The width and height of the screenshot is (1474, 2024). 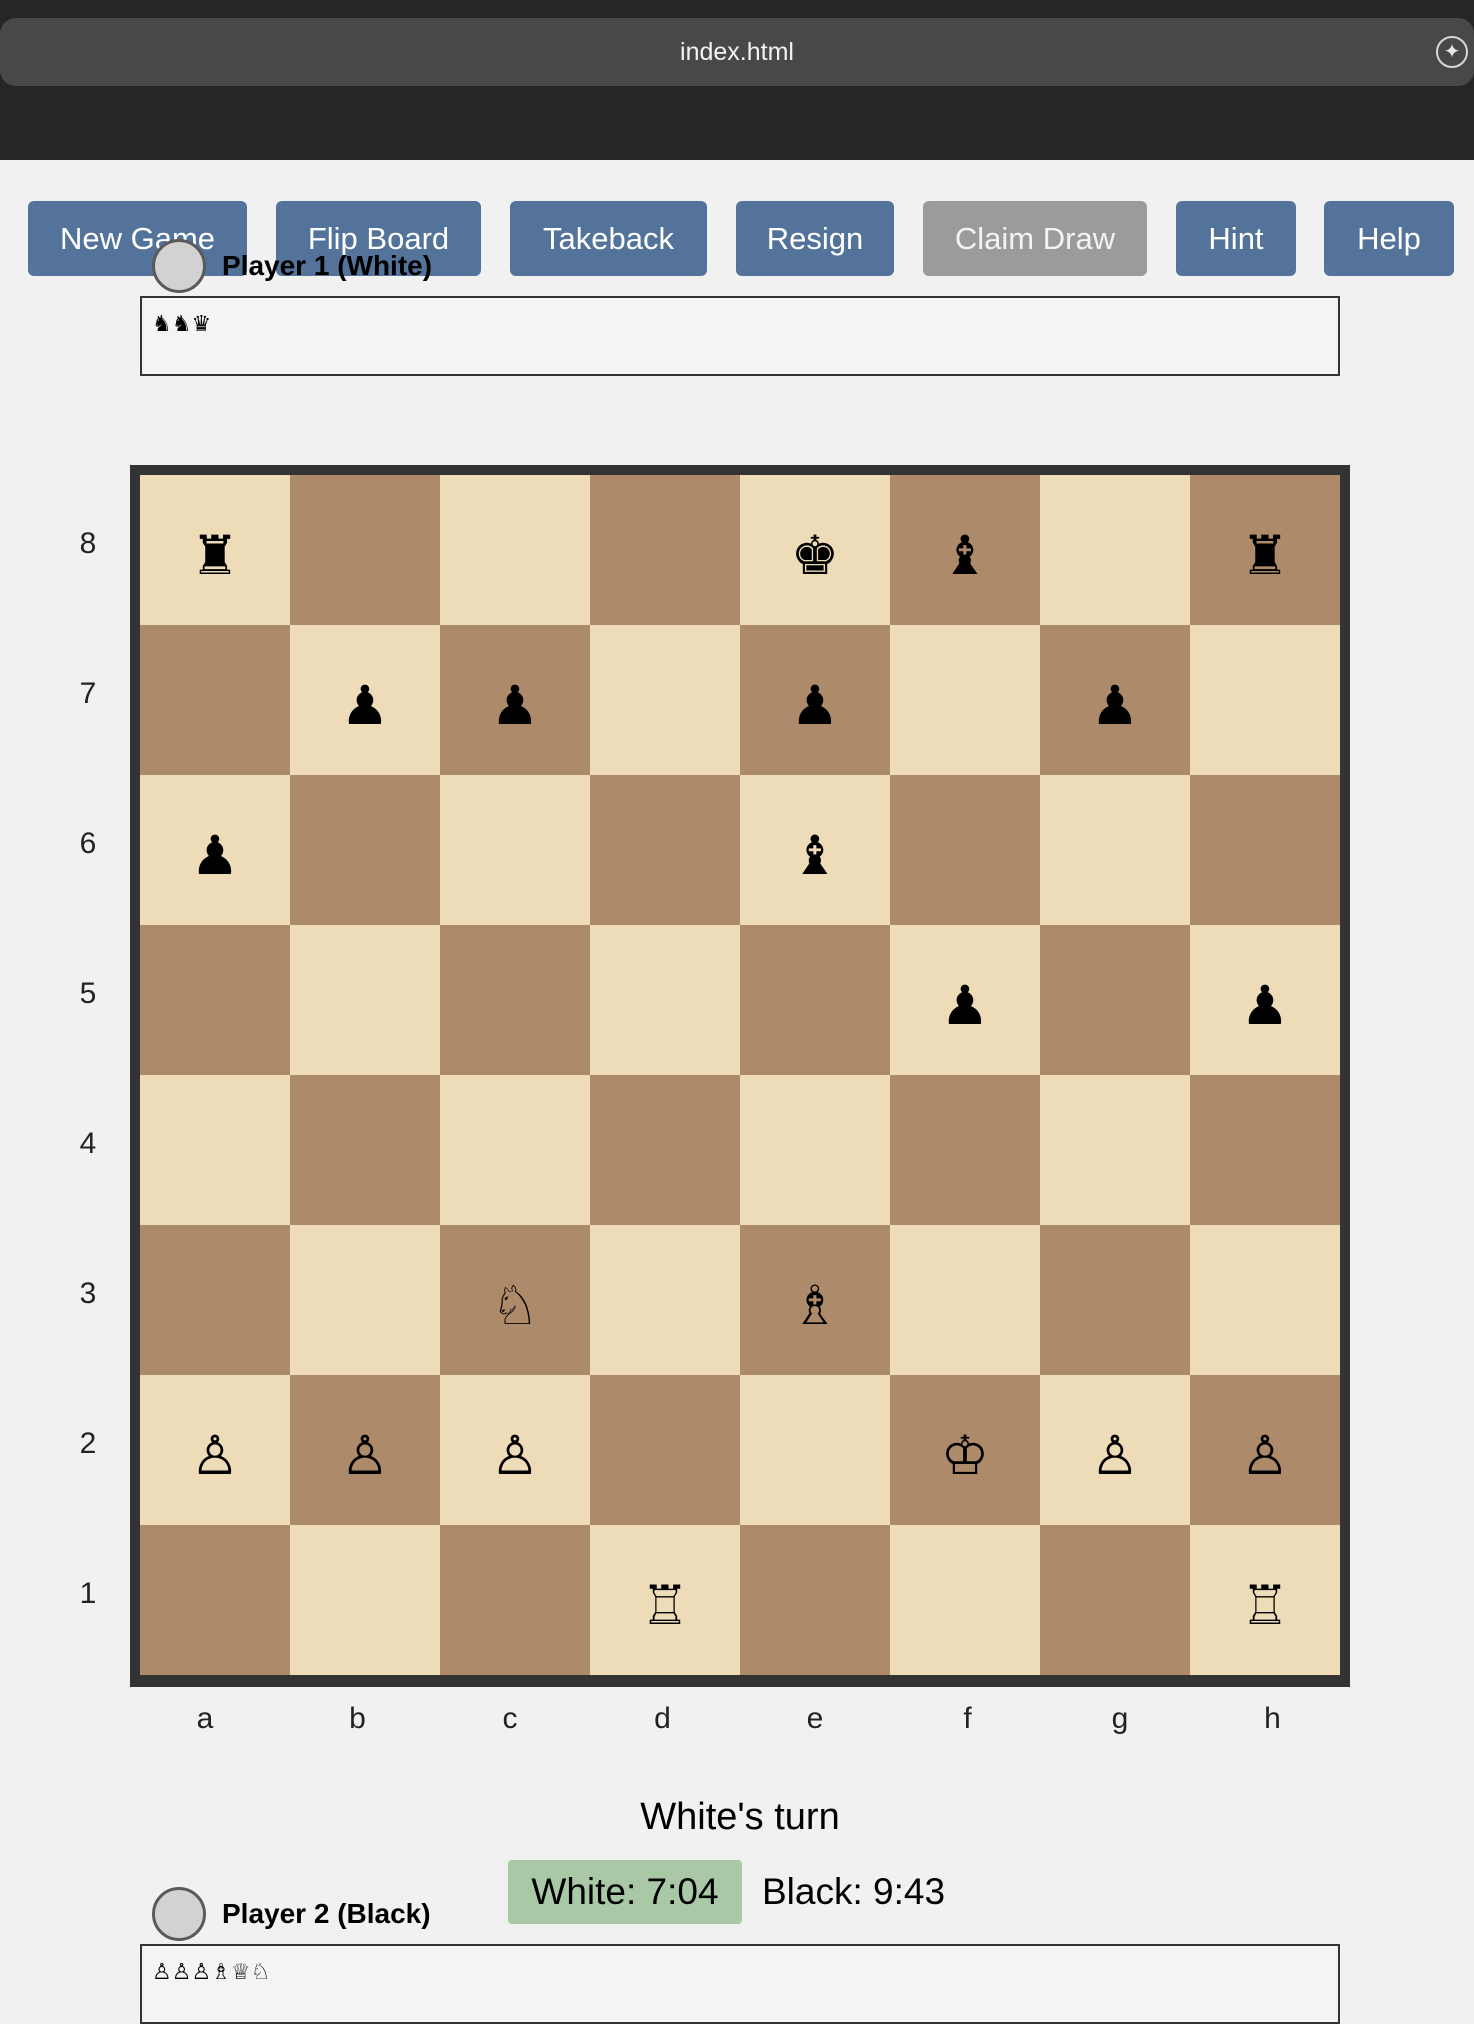 What do you see at coordinates (815, 238) in the screenshot?
I see `resign-button: Resign` at bounding box center [815, 238].